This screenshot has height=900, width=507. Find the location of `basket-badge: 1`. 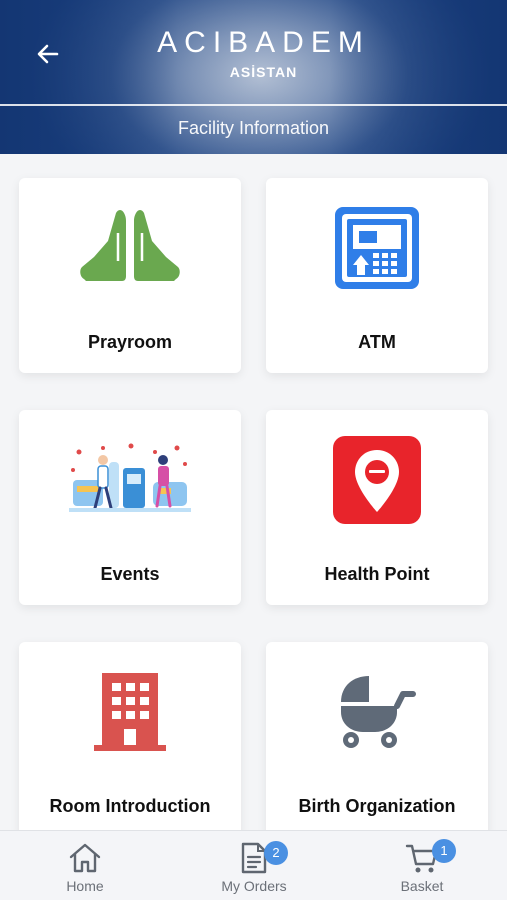

basket-badge: 1 is located at coordinates (444, 851).